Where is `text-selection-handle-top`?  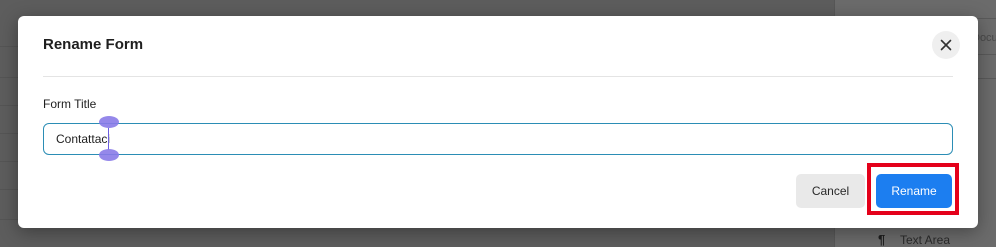
text-selection-handle-top is located at coordinates (109, 122).